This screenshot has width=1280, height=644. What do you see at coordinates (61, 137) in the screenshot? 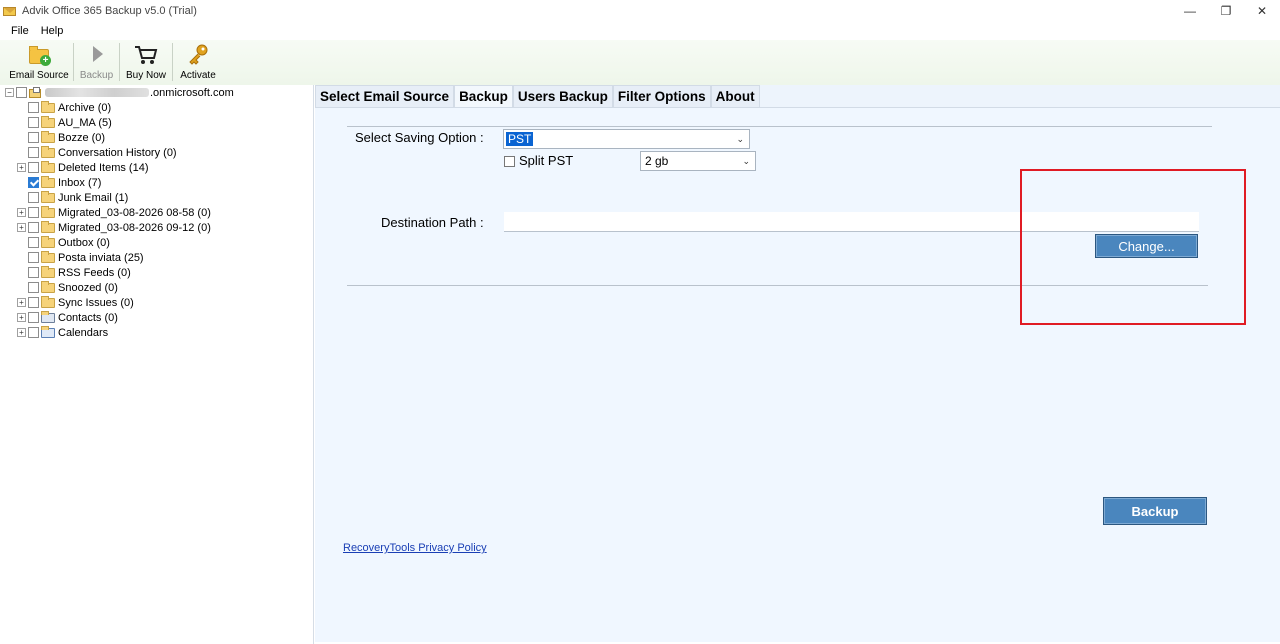
I see `tree-folder-item: Bozze (0)` at bounding box center [61, 137].